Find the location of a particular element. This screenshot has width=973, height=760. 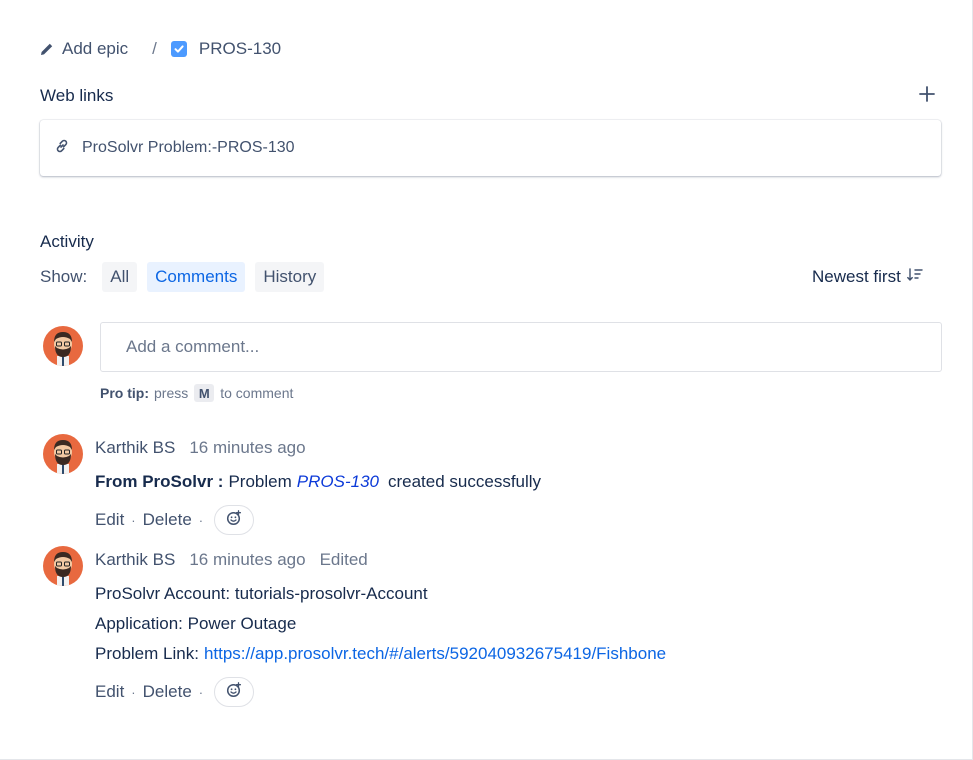

plus-icon is located at coordinates (927, 96).